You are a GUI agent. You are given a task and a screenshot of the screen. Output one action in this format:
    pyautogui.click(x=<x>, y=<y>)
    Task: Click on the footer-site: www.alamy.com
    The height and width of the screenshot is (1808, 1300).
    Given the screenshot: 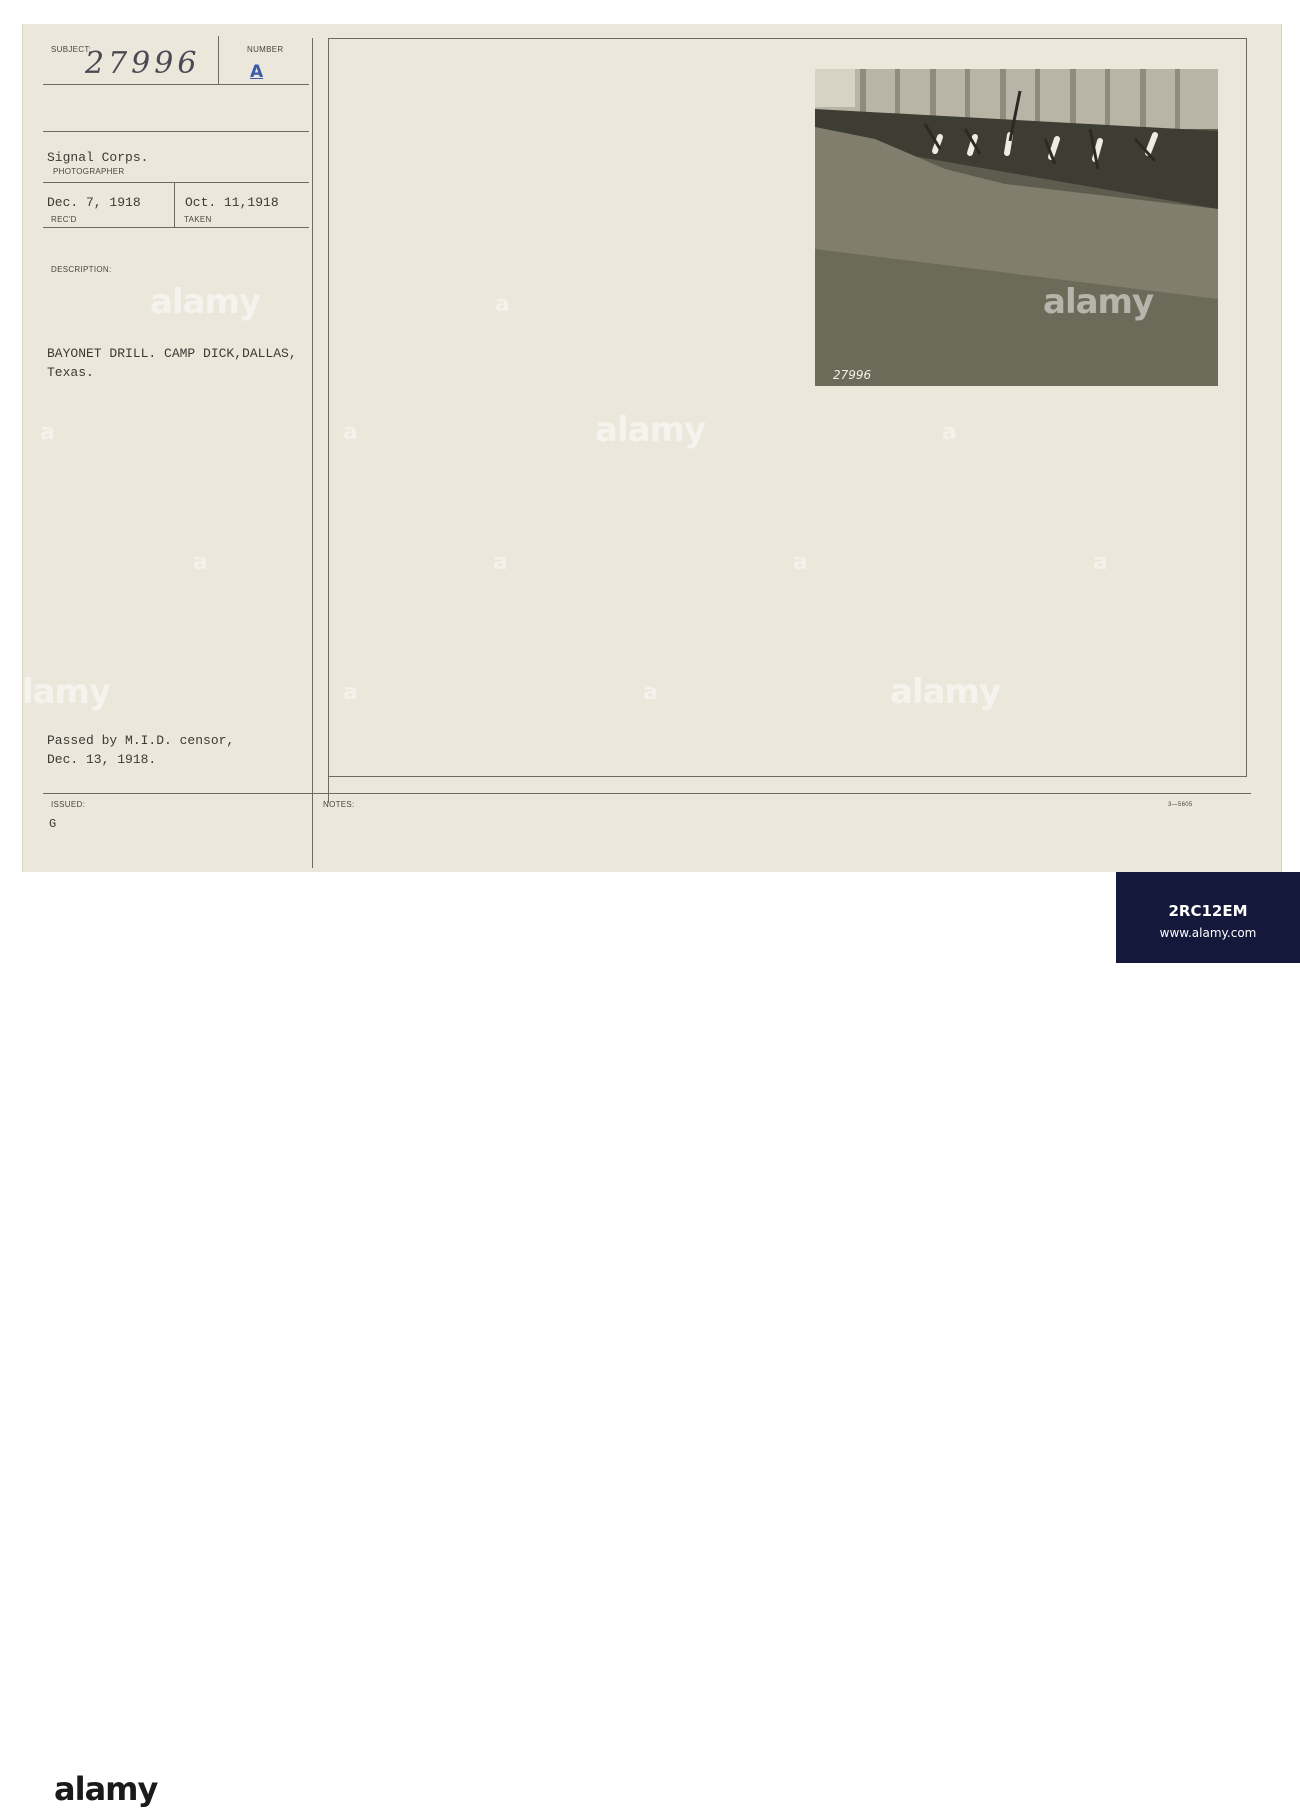 What is the action you would take?
    pyautogui.click(x=1208, y=933)
    